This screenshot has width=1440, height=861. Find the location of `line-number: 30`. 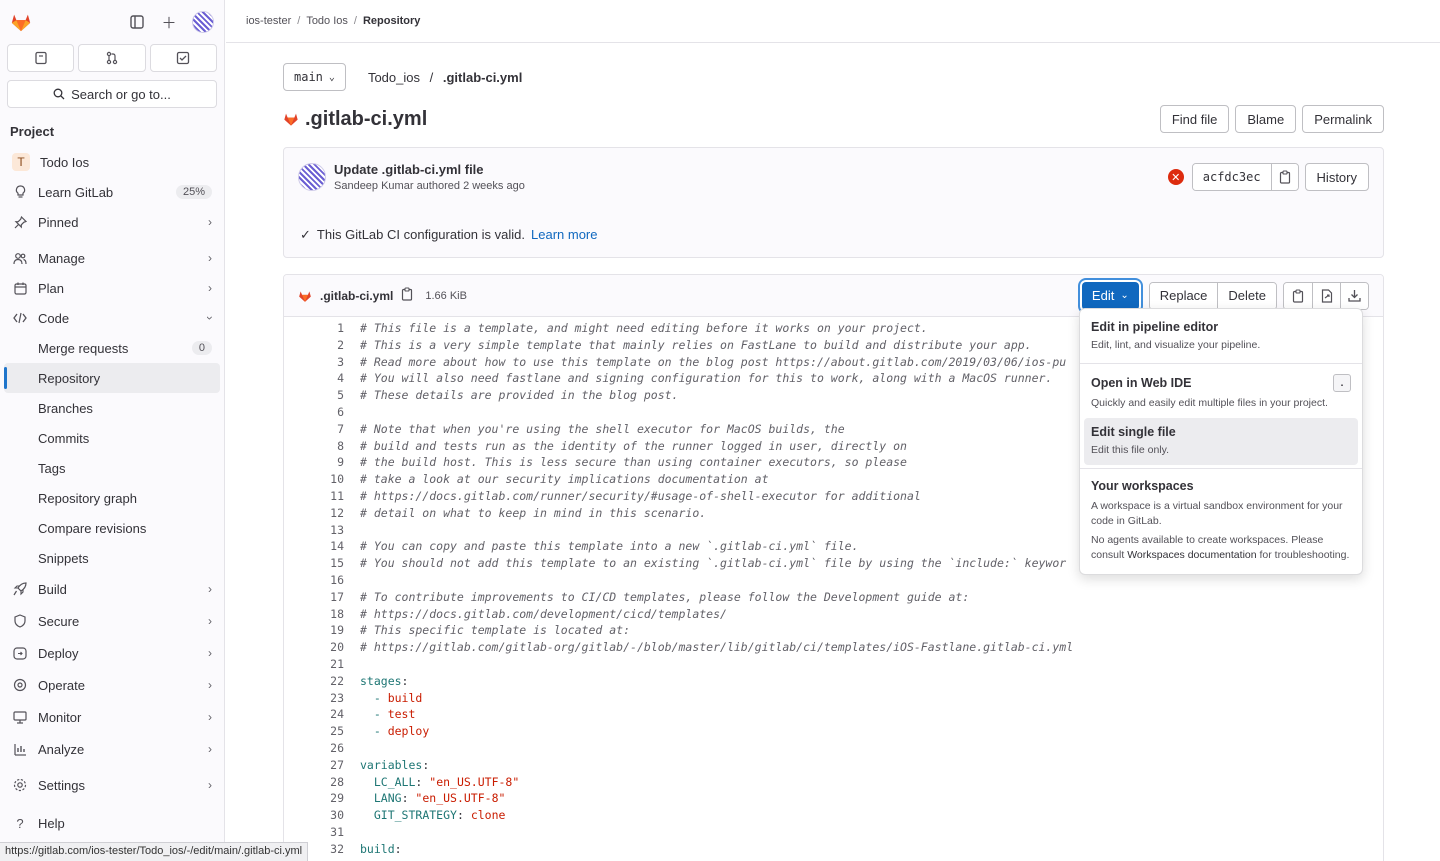

line-number: 30 is located at coordinates (322, 815).